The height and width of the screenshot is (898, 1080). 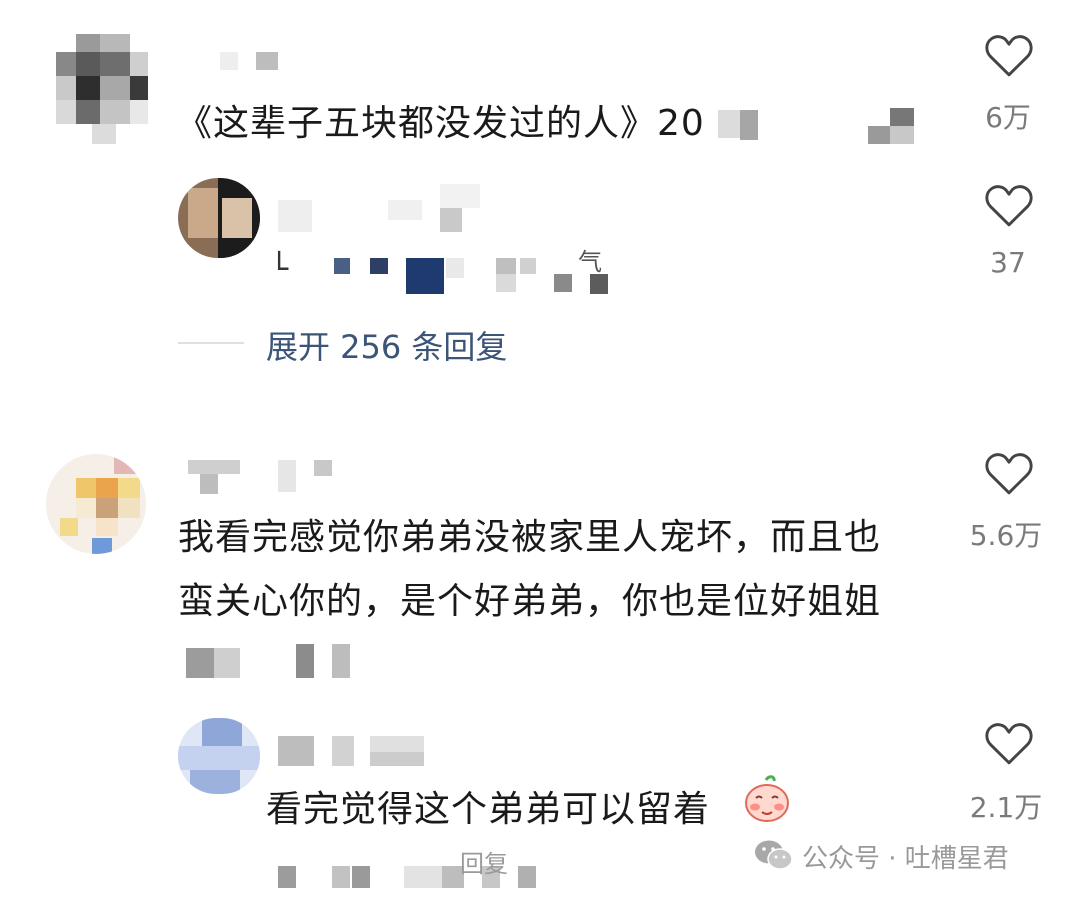 What do you see at coordinates (386, 345) in the screenshot?
I see `expand-replies-link: 展开 256 条回复` at bounding box center [386, 345].